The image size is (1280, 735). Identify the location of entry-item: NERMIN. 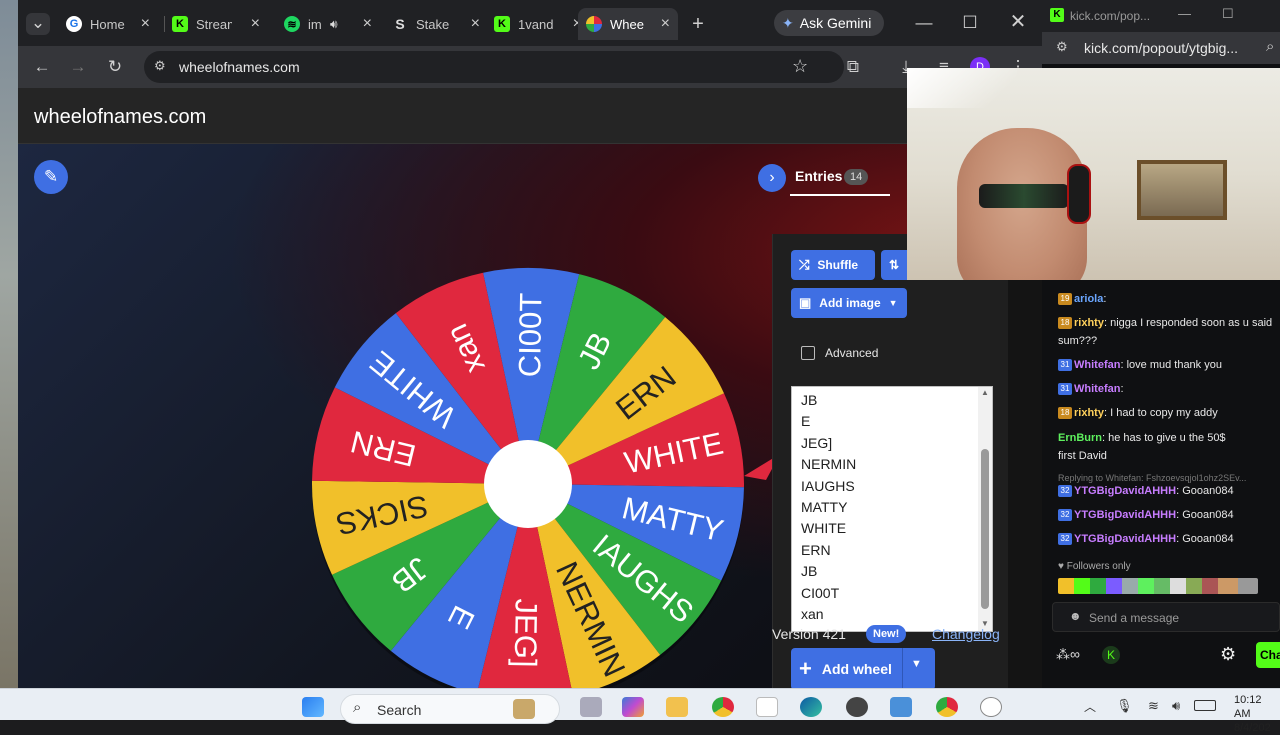
(892, 464).